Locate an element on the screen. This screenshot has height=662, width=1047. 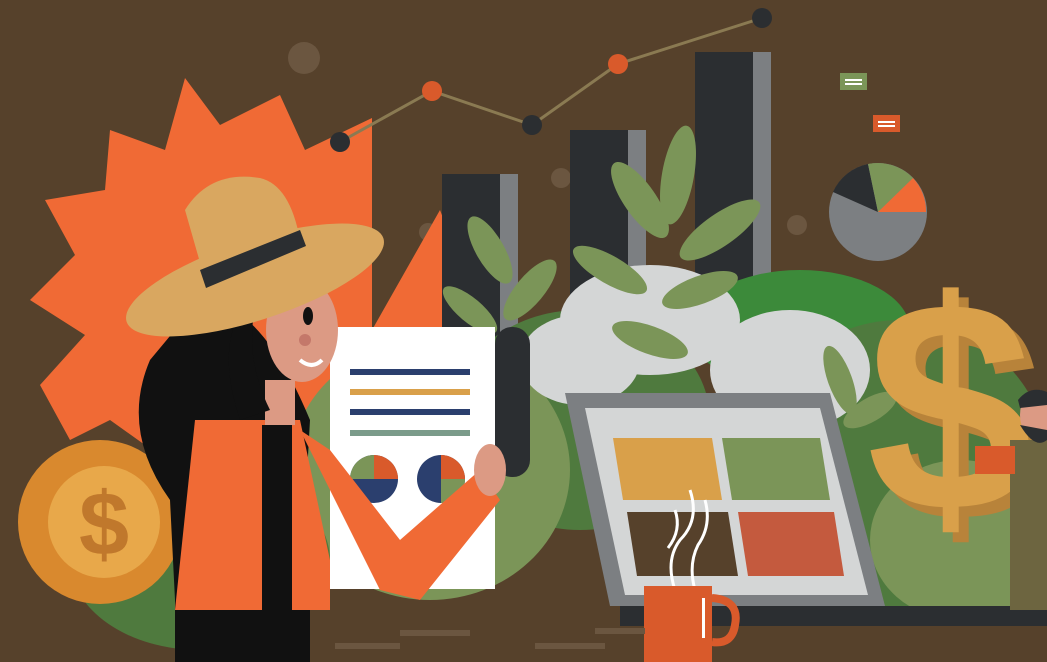
woman-vest-stripe is located at coordinates (277, 517).